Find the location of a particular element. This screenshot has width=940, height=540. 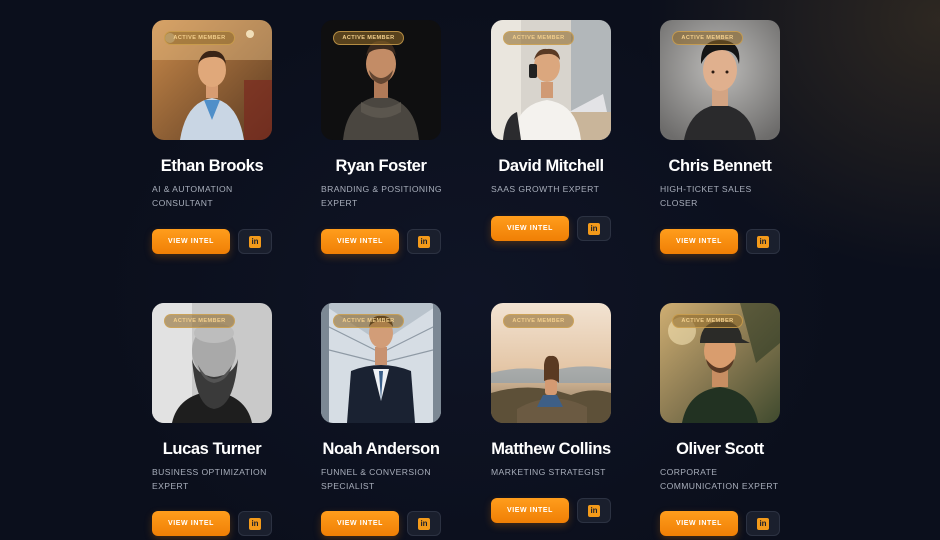

member-role: FUNNEL & CONVERSION SPECIALIST is located at coordinates (376, 479).